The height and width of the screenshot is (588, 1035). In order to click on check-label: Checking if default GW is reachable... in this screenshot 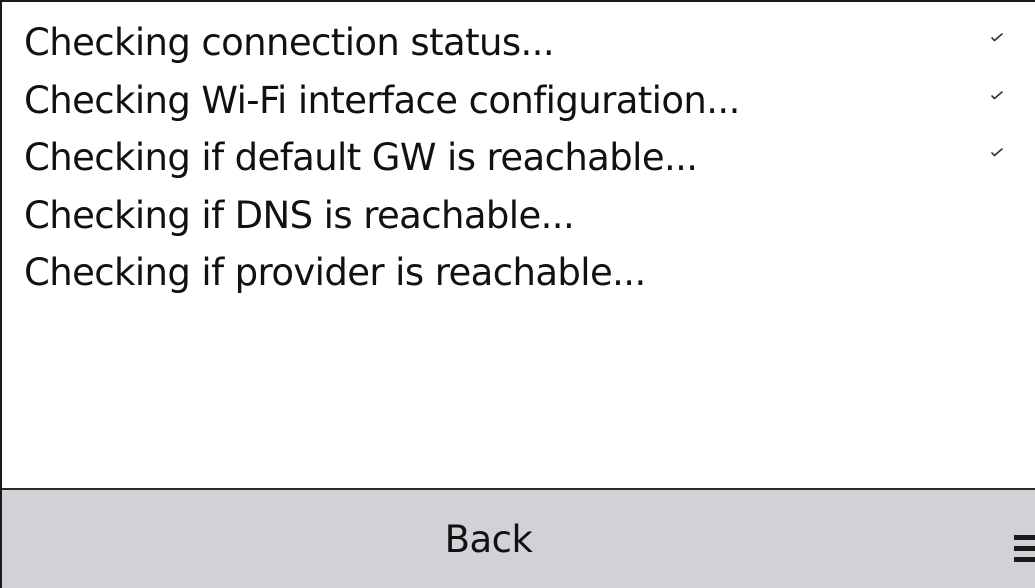, I will do `click(361, 157)`.